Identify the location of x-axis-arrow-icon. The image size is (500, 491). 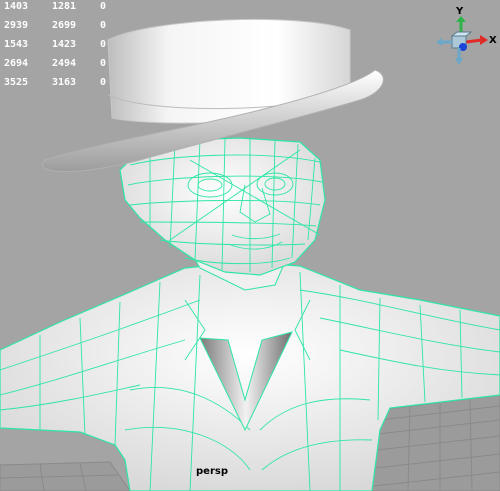
(476, 40).